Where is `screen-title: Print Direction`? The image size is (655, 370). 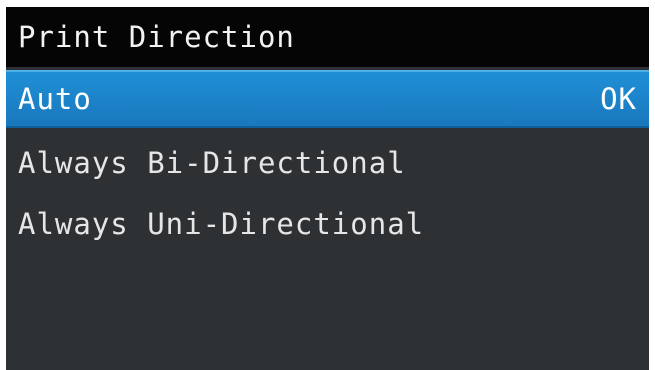
screen-title: Print Direction is located at coordinates (156, 37).